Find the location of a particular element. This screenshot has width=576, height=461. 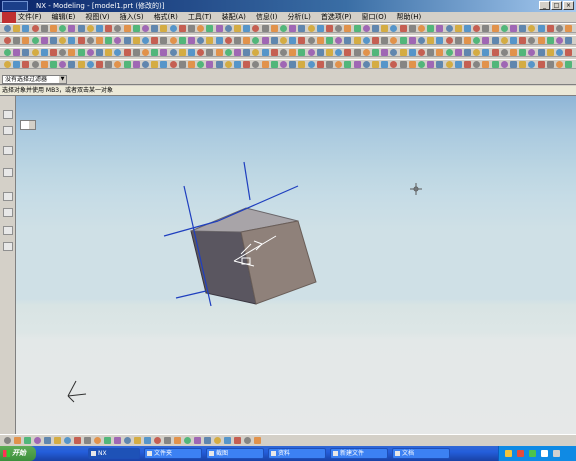

view-orientation-dropdown is located at coordinates (28, 125).